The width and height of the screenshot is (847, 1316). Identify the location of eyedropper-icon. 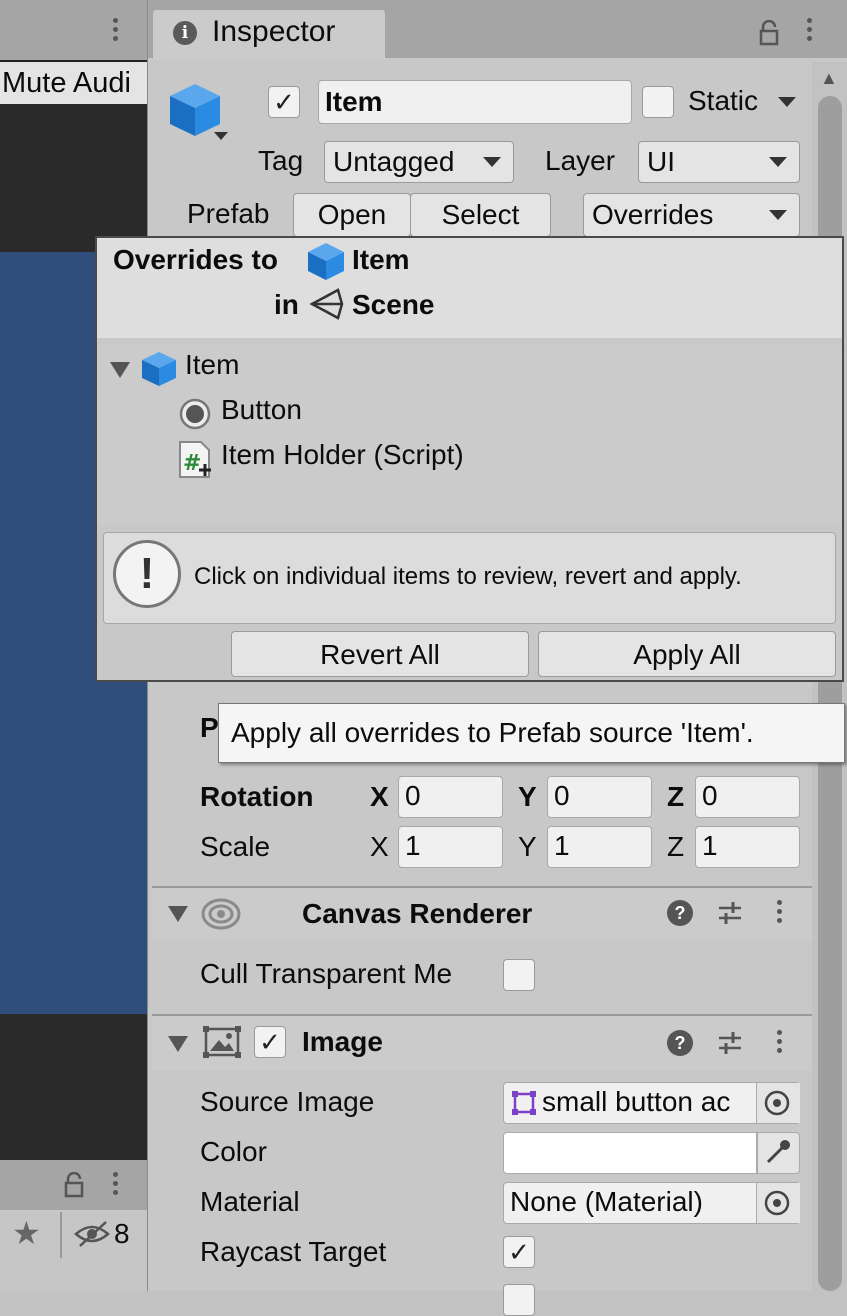
(778, 1152).